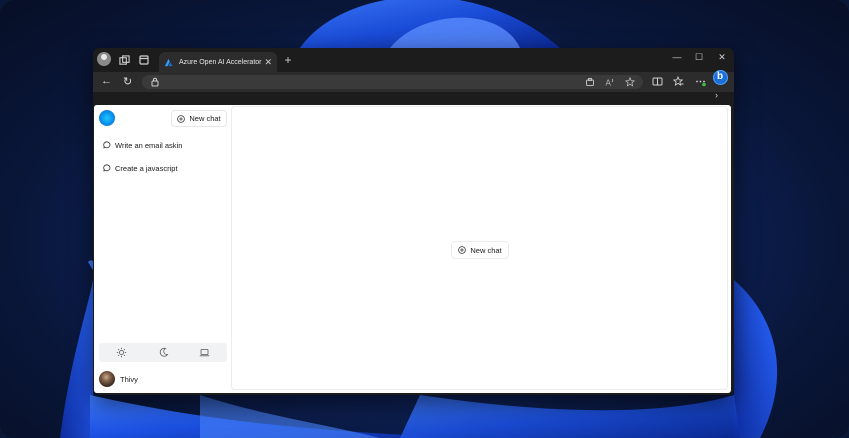 The width and height of the screenshot is (849, 438). Describe the element at coordinates (413, 60) in the screenshot. I see `title-bar: Azure Open AI Accelerator ✕ + — ☐ ✕` at that location.